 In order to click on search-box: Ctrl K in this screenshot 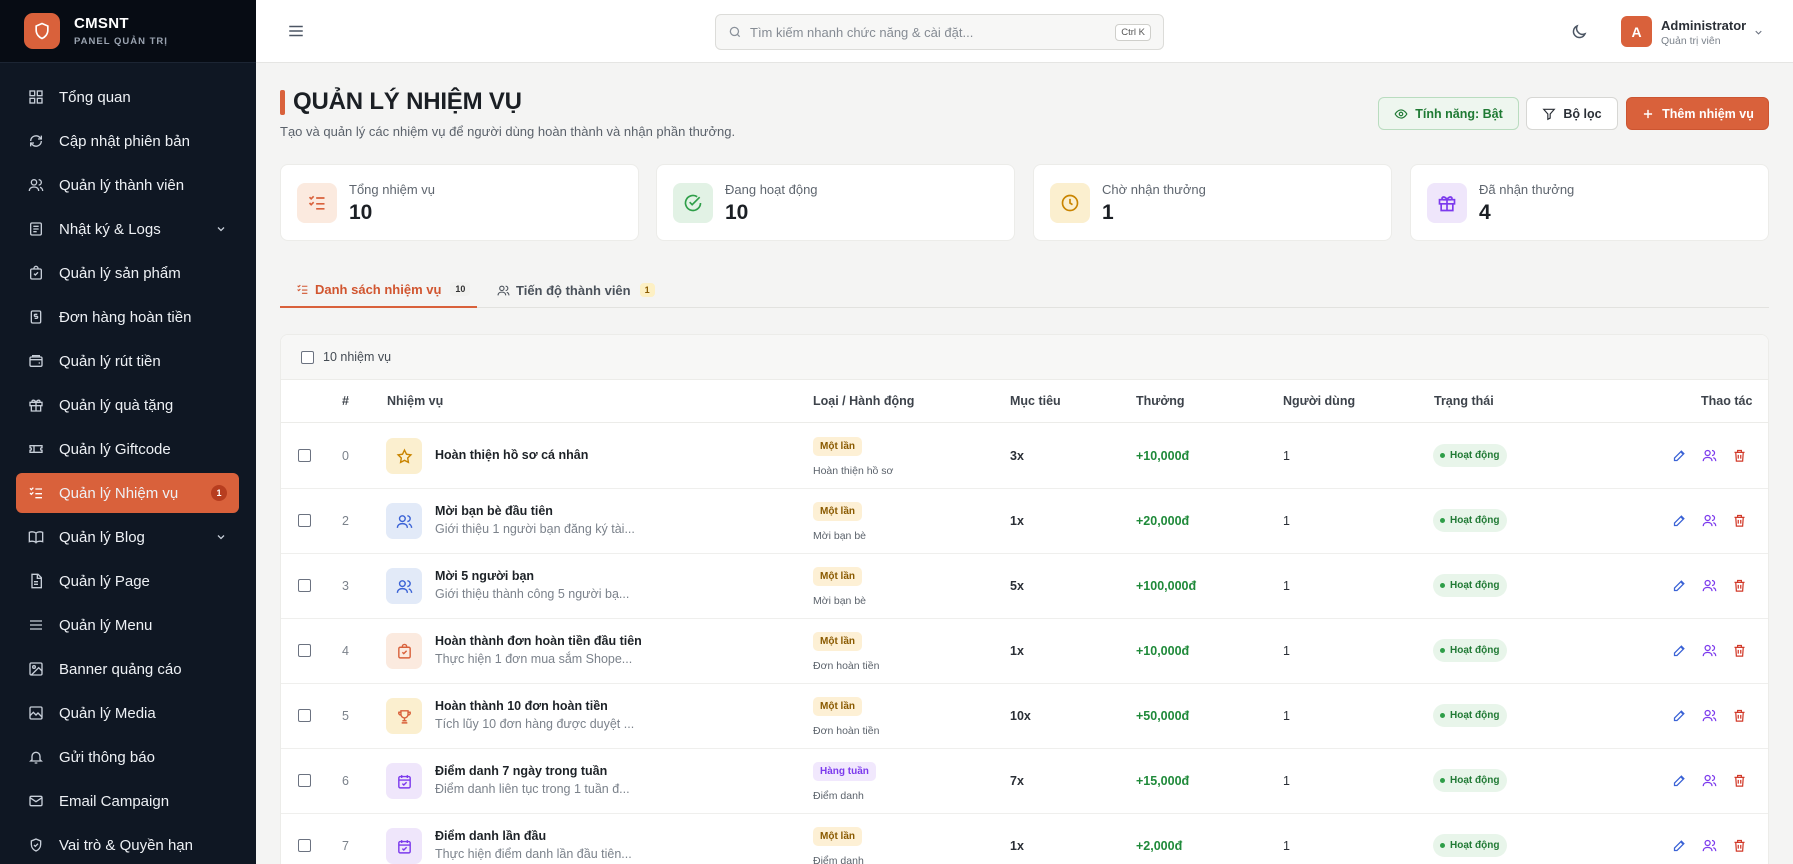, I will do `click(939, 32)`.